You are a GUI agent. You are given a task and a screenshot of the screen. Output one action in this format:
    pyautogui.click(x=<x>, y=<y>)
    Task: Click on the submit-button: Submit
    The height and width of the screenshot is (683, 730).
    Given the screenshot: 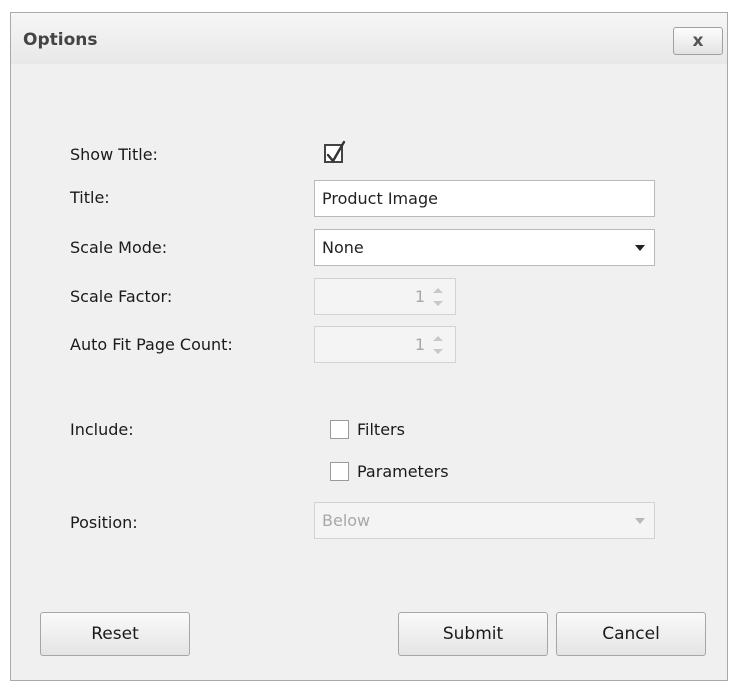 What is the action you would take?
    pyautogui.click(x=473, y=634)
    